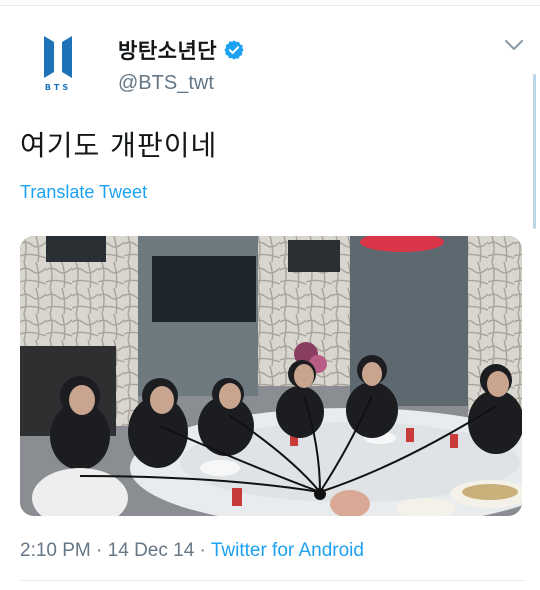 This screenshot has width=540, height=590. What do you see at coordinates (272, 67) in the screenshot?
I see `tweet-header: BTS 방탄소년단 @BTS_twt` at bounding box center [272, 67].